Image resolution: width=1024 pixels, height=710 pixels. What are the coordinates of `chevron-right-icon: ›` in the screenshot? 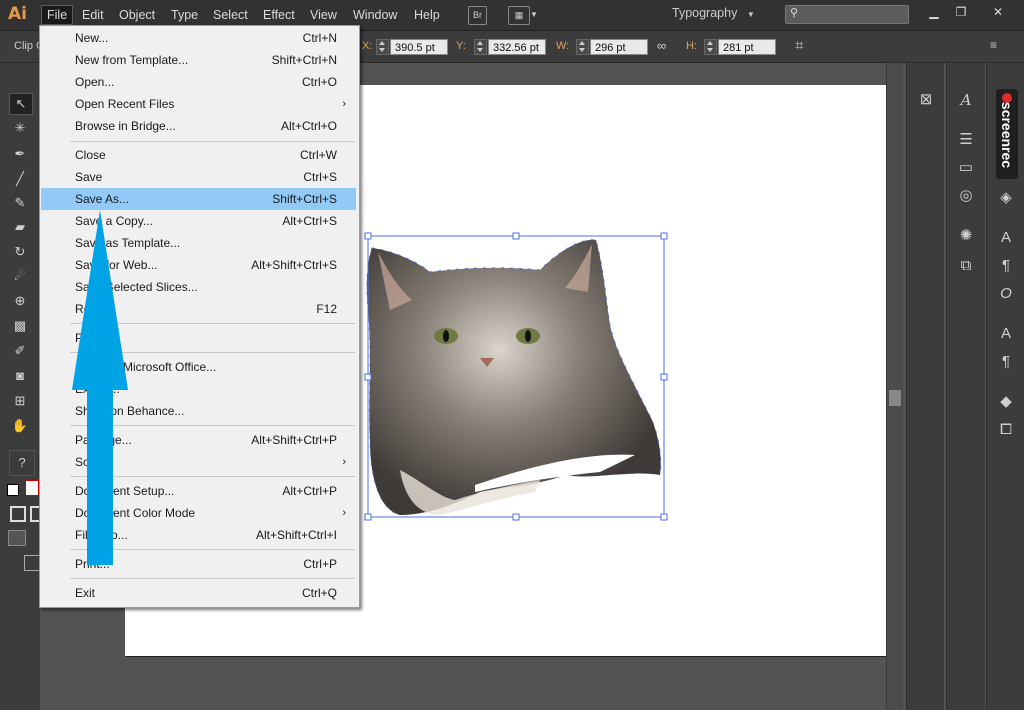 It's located at (344, 462).